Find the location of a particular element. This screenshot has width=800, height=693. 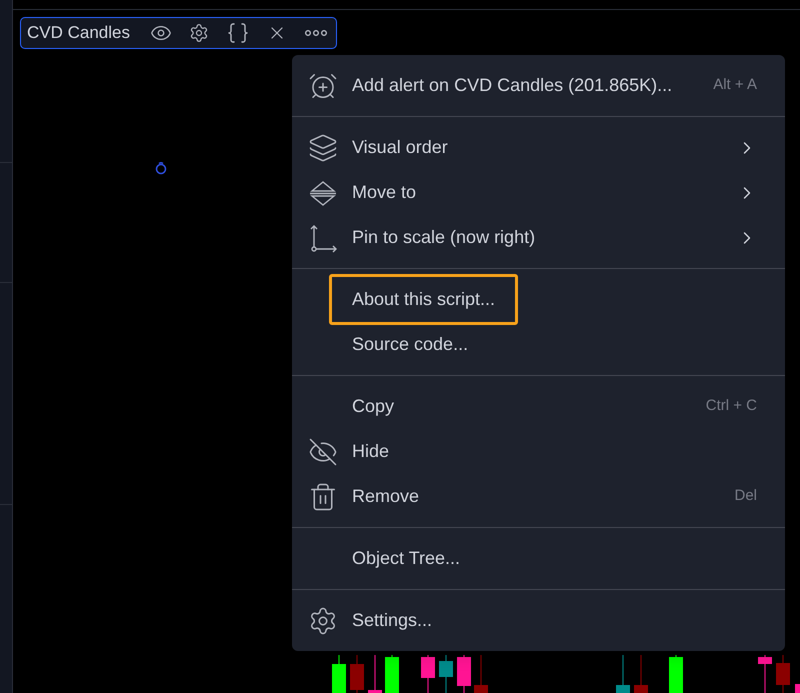

menu-item-label: Remove is located at coordinates (386, 496).